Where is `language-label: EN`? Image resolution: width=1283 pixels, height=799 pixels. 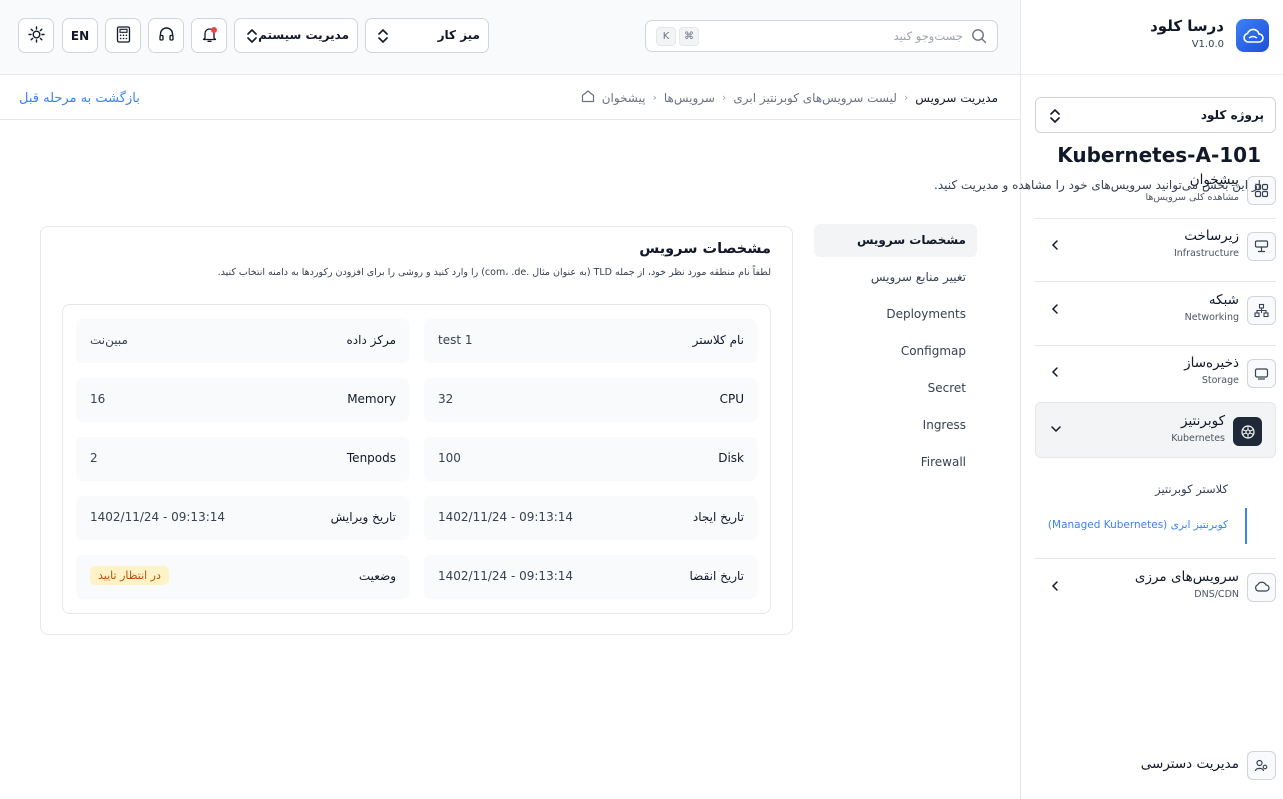 language-label: EN is located at coordinates (80, 35).